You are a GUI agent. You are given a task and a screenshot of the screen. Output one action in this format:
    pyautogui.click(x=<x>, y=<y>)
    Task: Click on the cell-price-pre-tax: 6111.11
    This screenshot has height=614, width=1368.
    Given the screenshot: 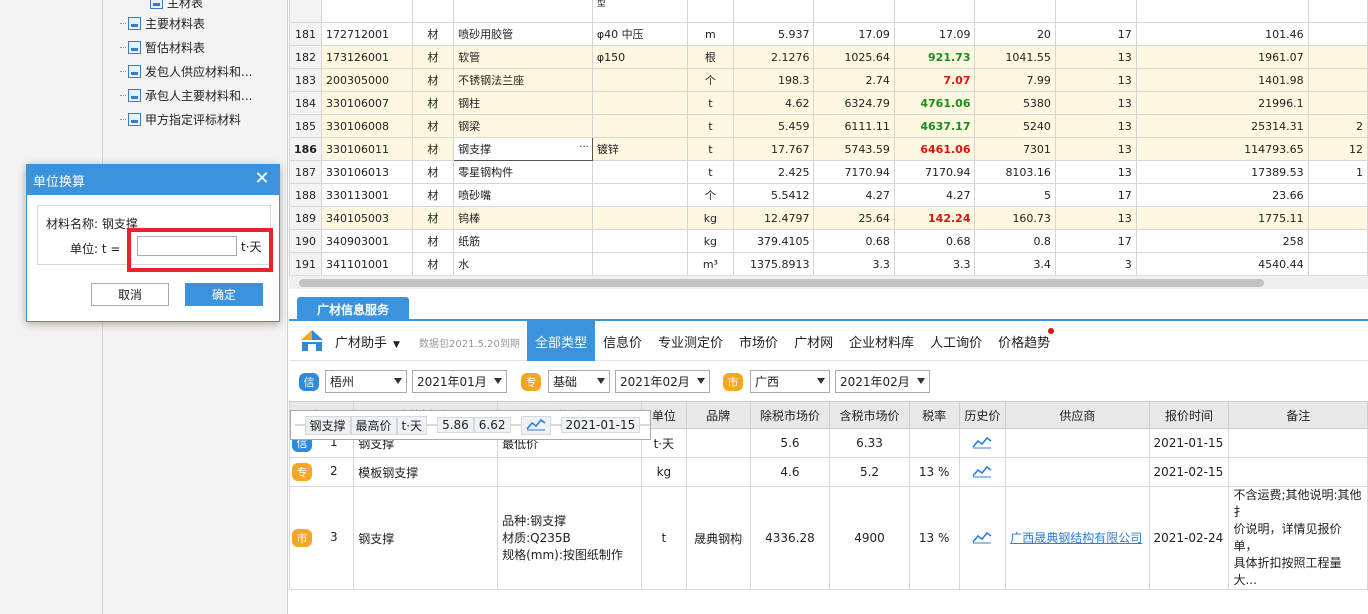 What is the action you would take?
    pyautogui.click(x=854, y=126)
    